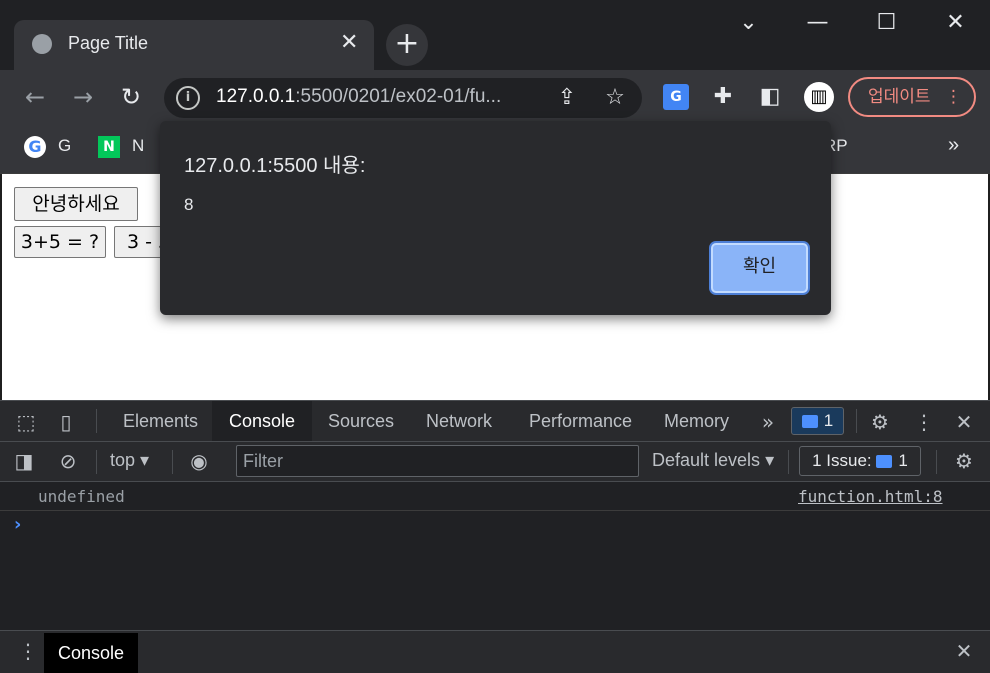 The image size is (990, 673). Describe the element at coordinates (275, 166) in the screenshot. I see `dialog-title: 127.0.0.1:5500 내용:` at that location.